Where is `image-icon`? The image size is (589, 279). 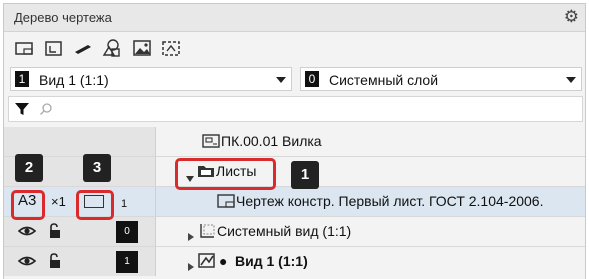 image-icon is located at coordinates (142, 48).